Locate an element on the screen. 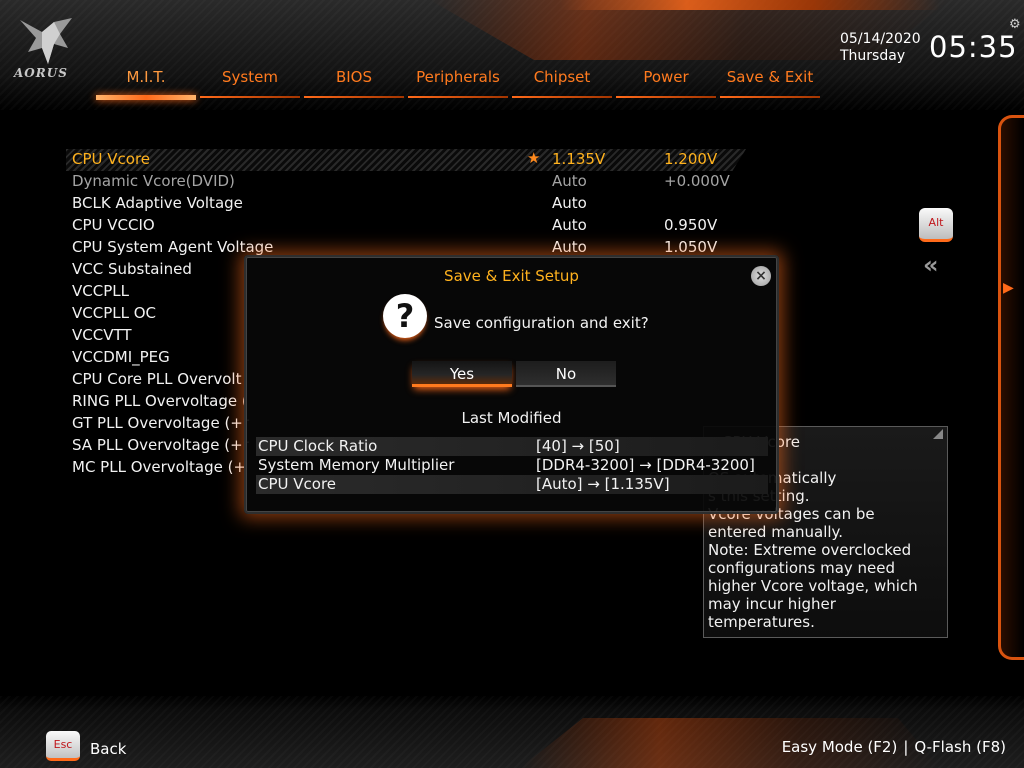 Image resolution: width=1024 pixels, height=768 pixels. corner-fold-icon is located at coordinates (938, 434).